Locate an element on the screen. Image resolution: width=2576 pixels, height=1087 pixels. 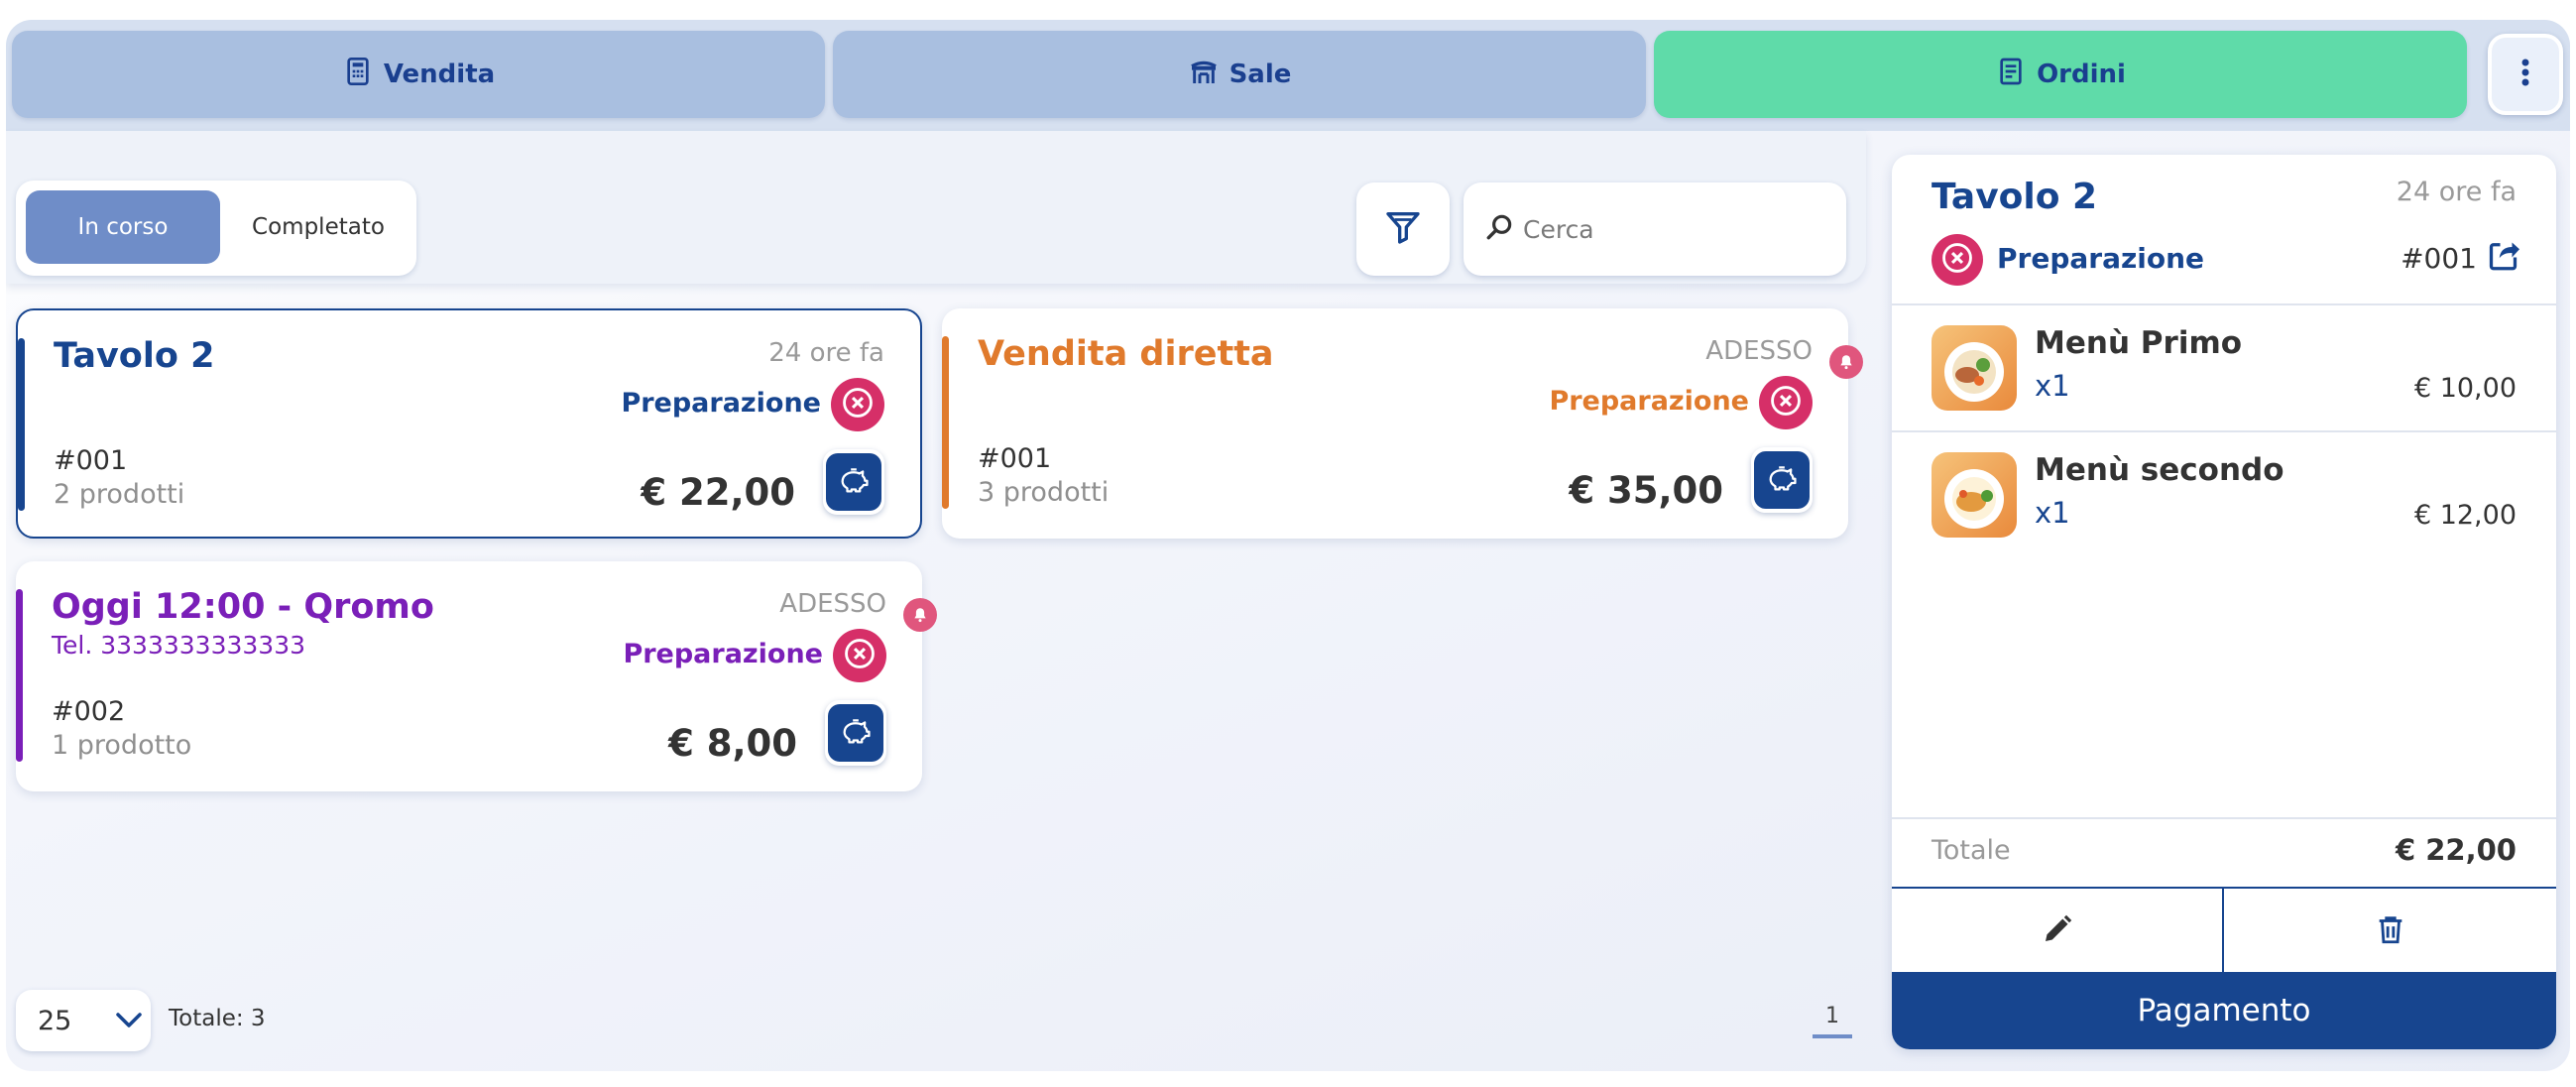
order-price: € 35,00 is located at coordinates (1646, 490).